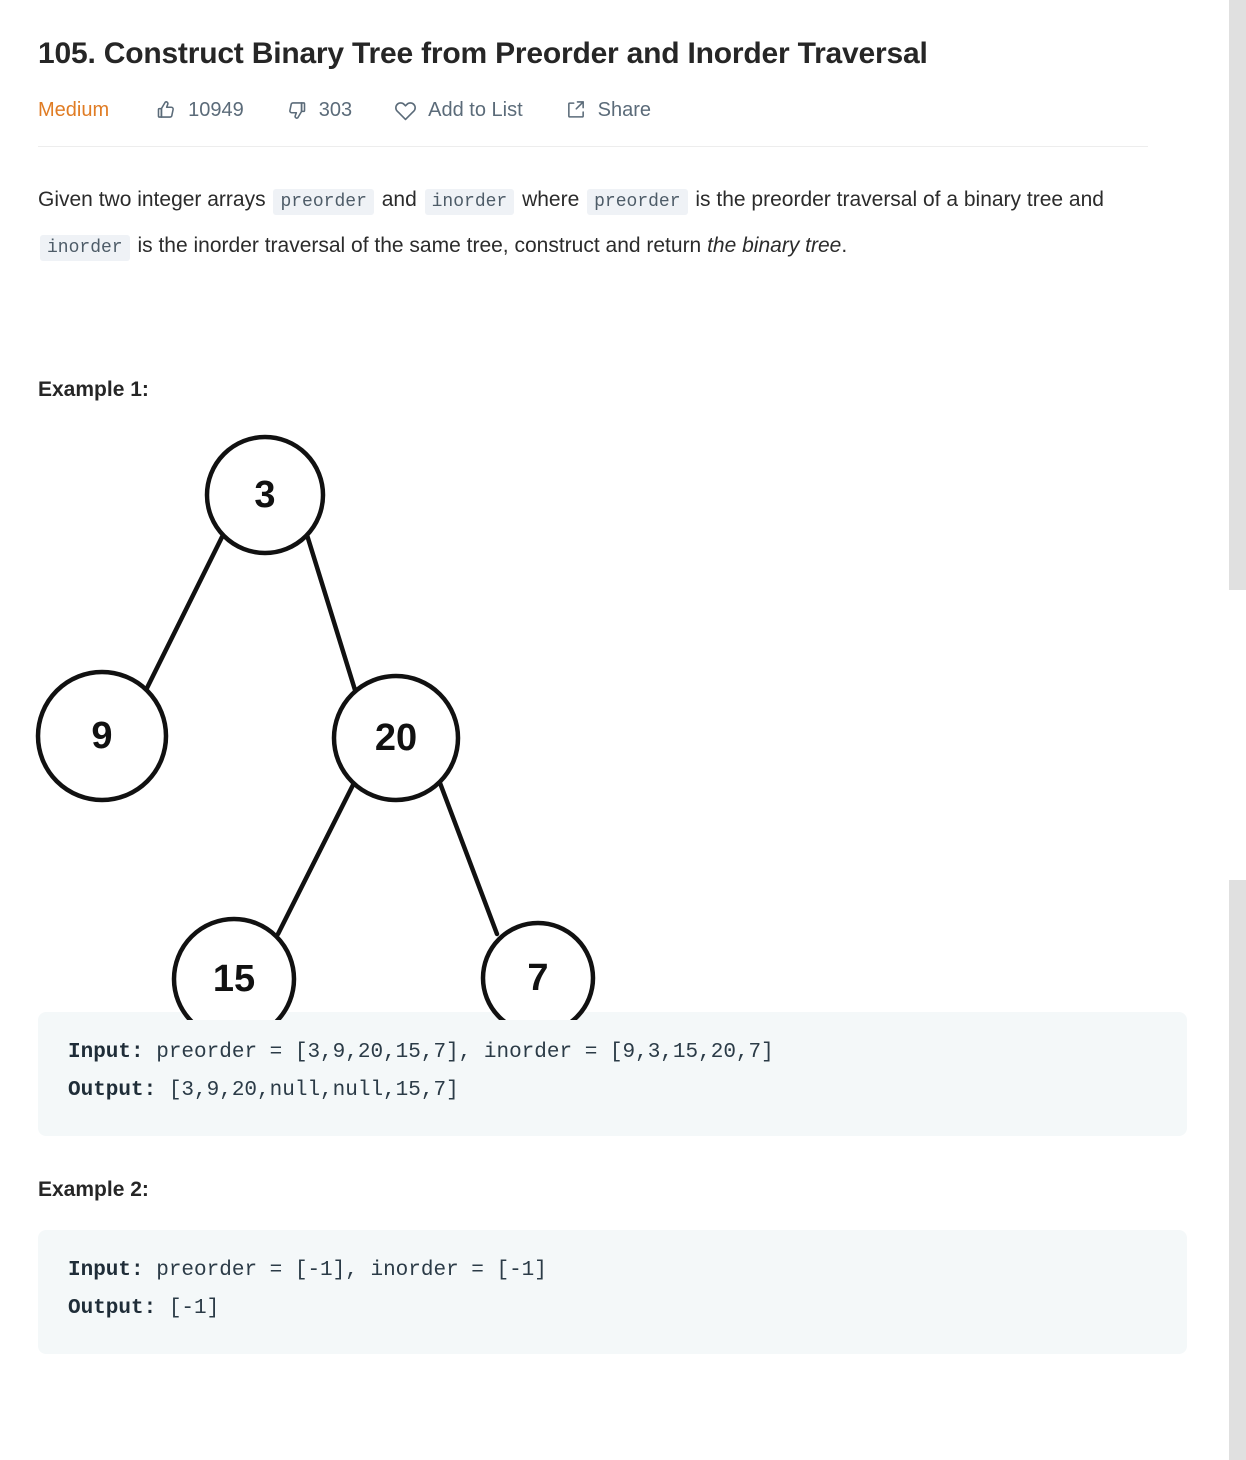 This screenshot has width=1246, height=1460. I want to click on tree-node-20: 20, so click(396, 738).